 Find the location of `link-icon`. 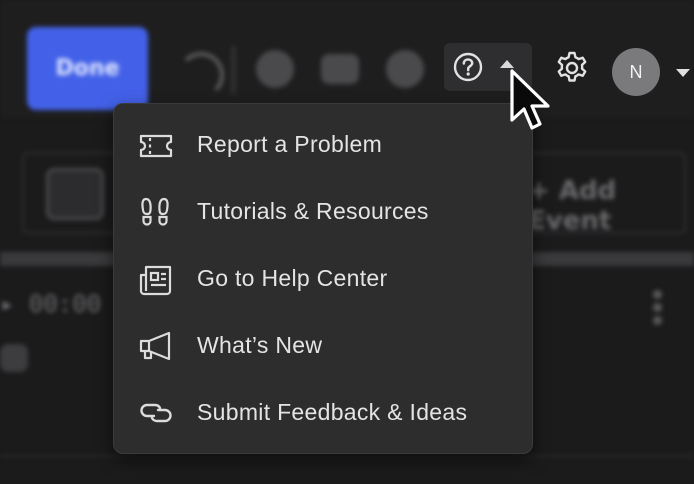

link-icon is located at coordinates (156, 413).